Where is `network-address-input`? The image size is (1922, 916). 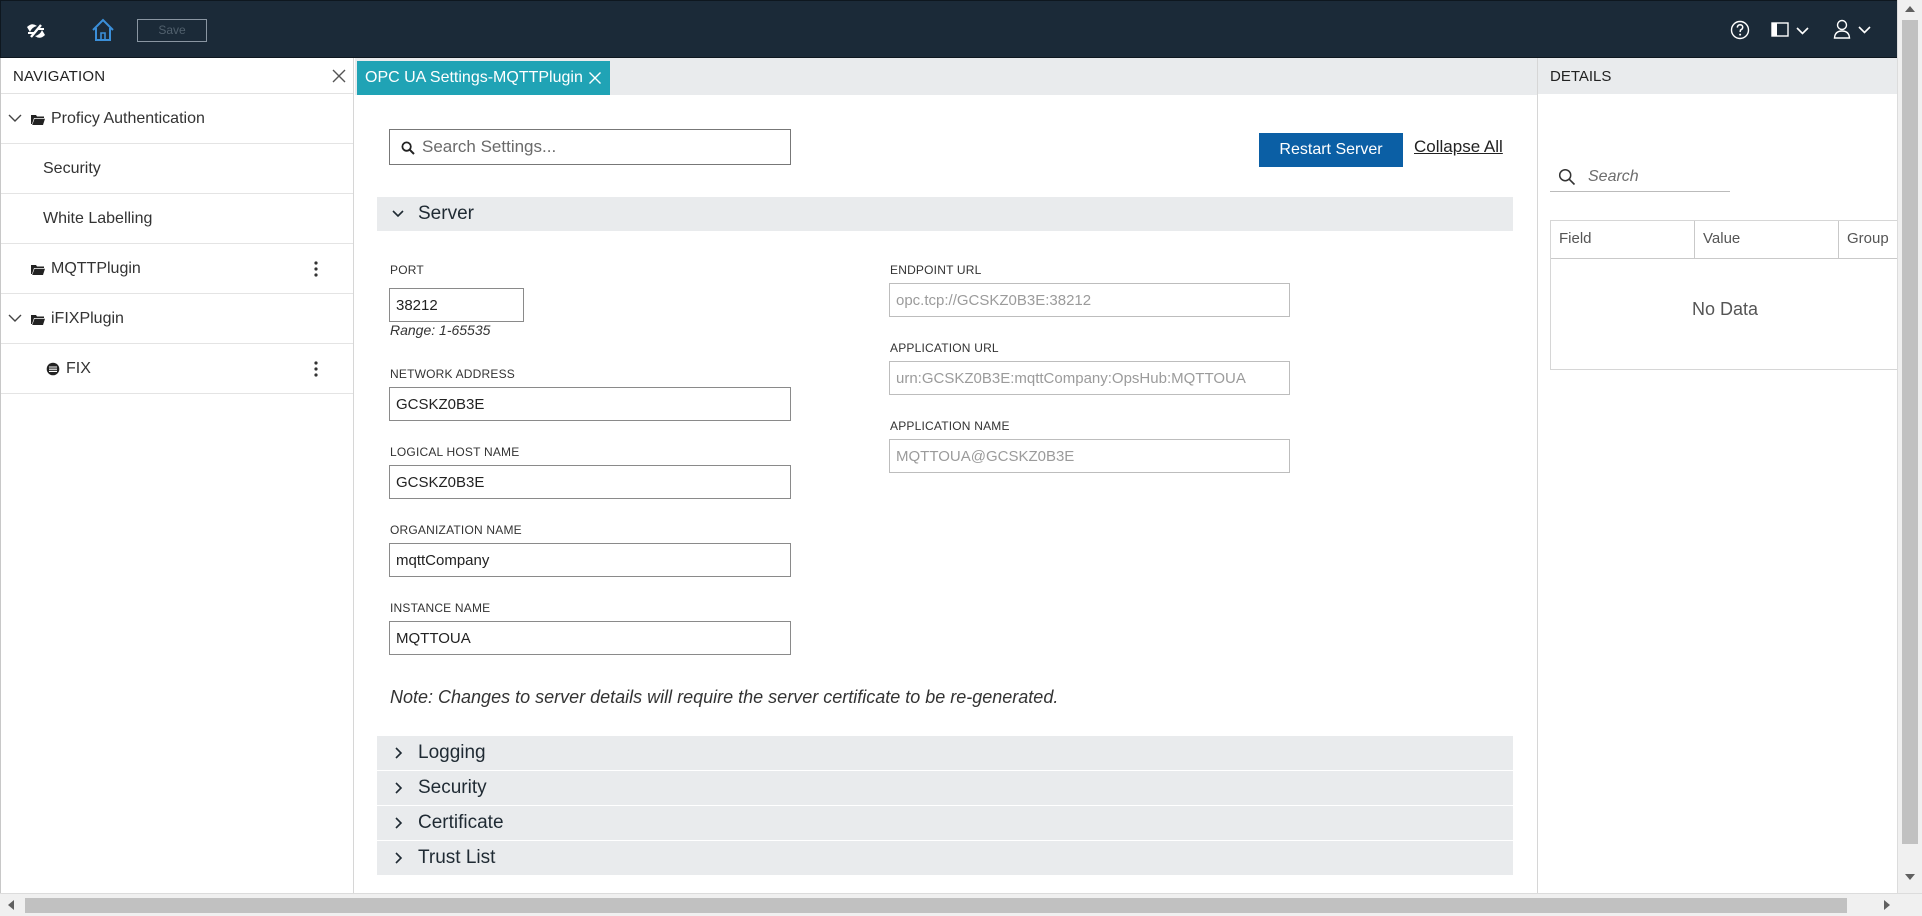 network-address-input is located at coordinates (590, 404).